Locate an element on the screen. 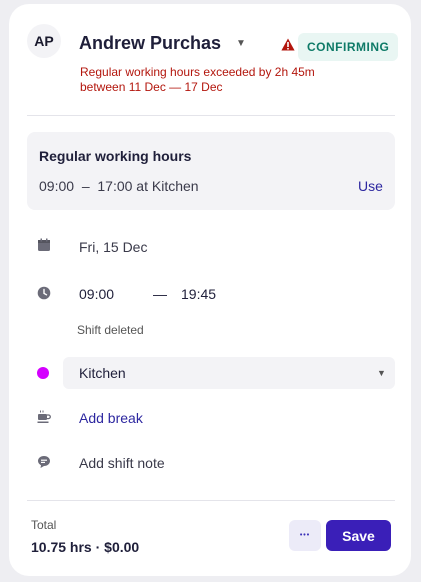  position-select: Kitchen is located at coordinates (229, 373).